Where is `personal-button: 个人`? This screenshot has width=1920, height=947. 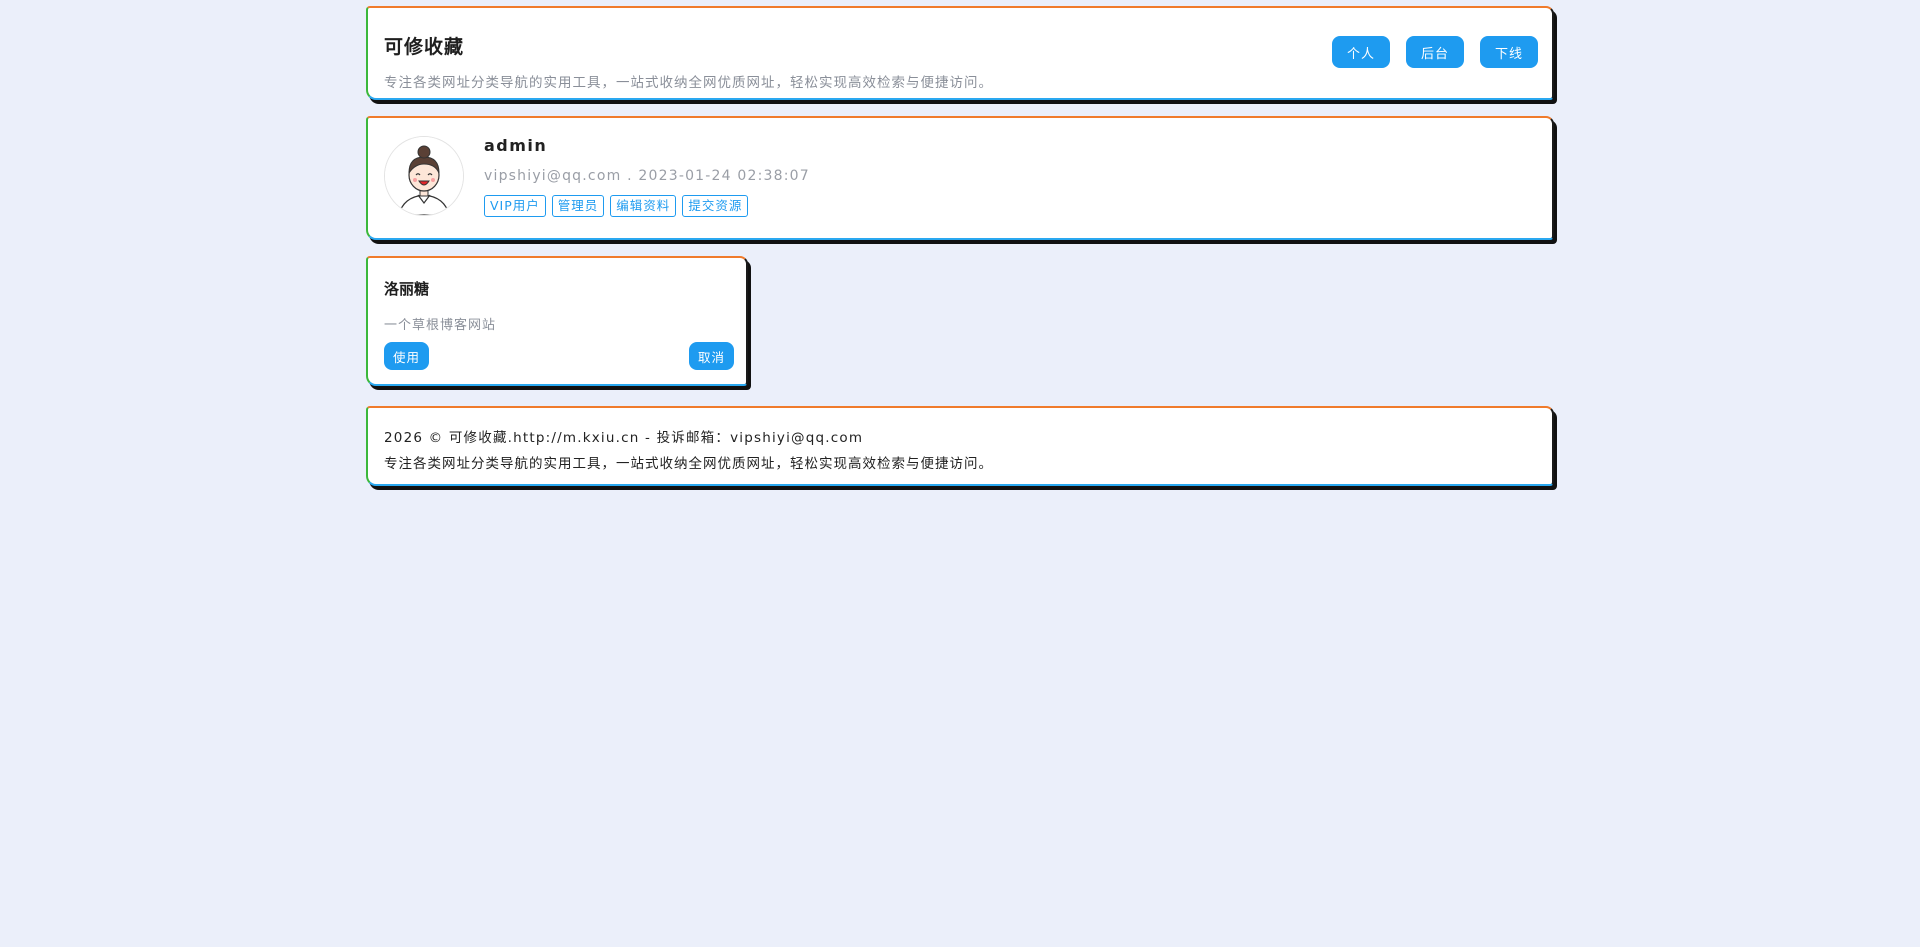 personal-button: 个人 is located at coordinates (1360, 52).